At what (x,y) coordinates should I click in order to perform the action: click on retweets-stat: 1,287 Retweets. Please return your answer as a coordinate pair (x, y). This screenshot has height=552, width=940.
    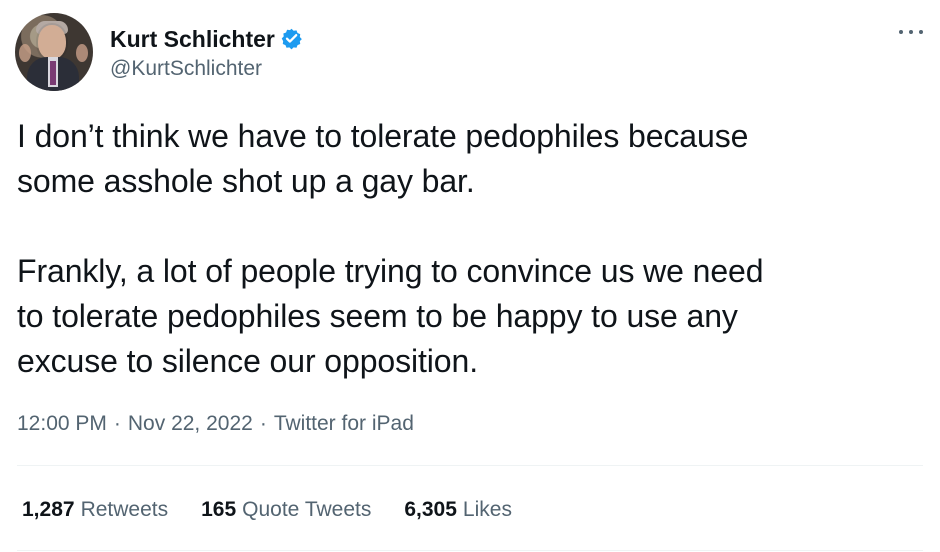
    Looking at the image, I should click on (95, 510).